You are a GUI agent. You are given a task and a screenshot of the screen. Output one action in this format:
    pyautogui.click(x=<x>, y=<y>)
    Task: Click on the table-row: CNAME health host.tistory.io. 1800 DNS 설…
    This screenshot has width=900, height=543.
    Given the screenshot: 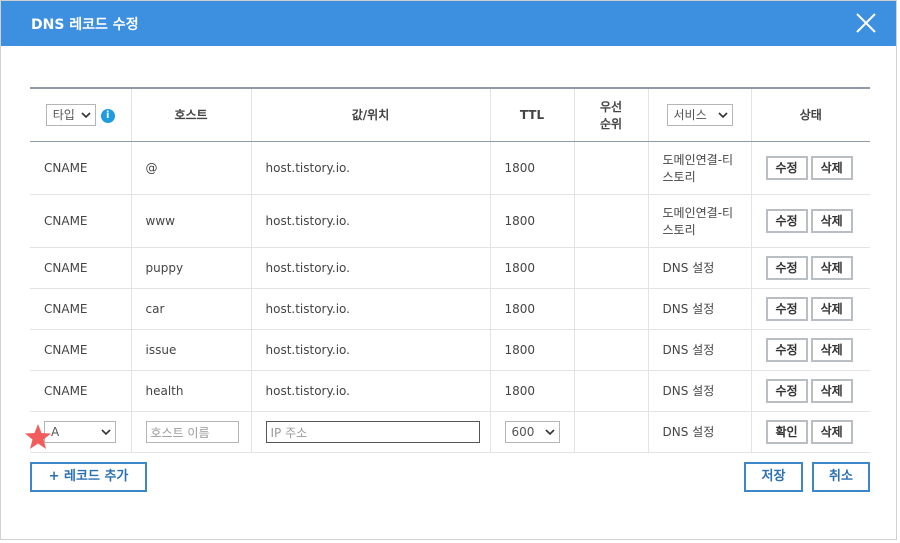 What is the action you would take?
    pyautogui.click(x=450, y=391)
    